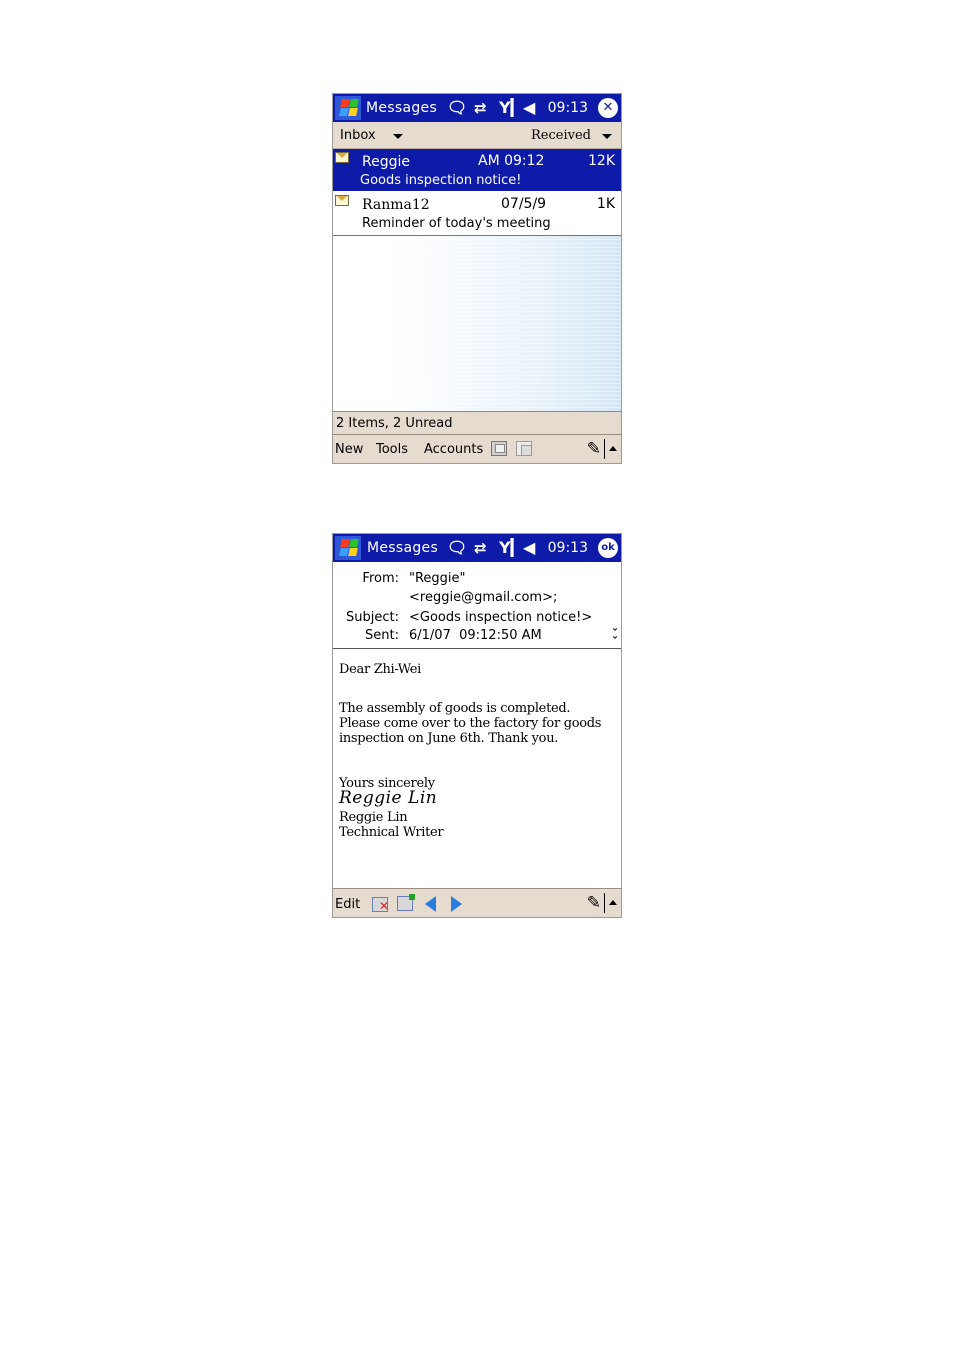 This screenshot has height=1350, width=954. Describe the element at coordinates (386, 162) in the screenshot. I see `message-sender: Reggie` at that location.